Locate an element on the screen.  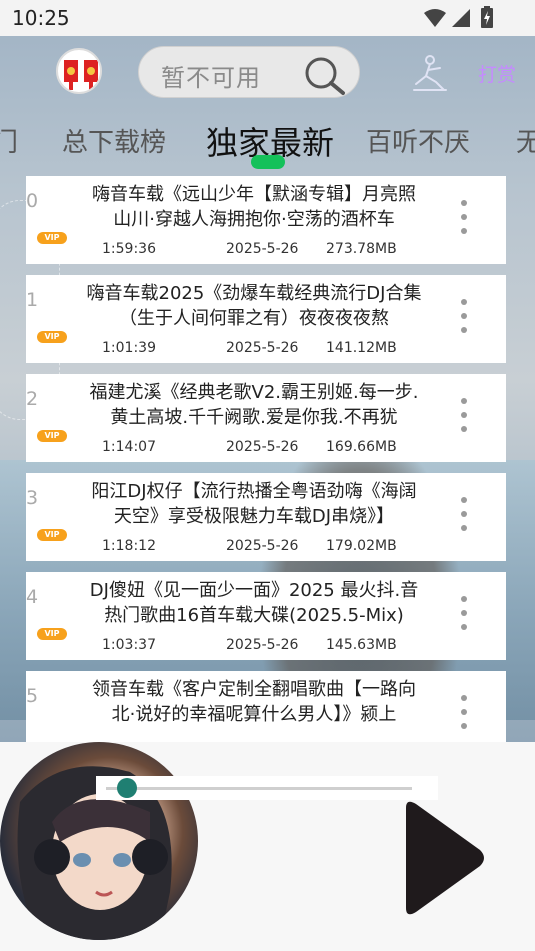
status-bar: 10:25 is located at coordinates (267, 18).